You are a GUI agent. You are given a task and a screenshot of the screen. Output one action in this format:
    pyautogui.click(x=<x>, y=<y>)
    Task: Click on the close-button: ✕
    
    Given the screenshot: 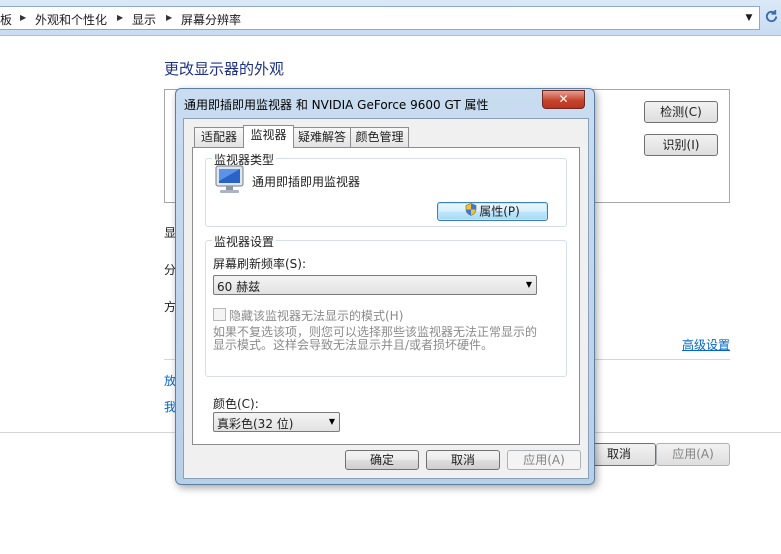 What is the action you would take?
    pyautogui.click(x=563, y=99)
    